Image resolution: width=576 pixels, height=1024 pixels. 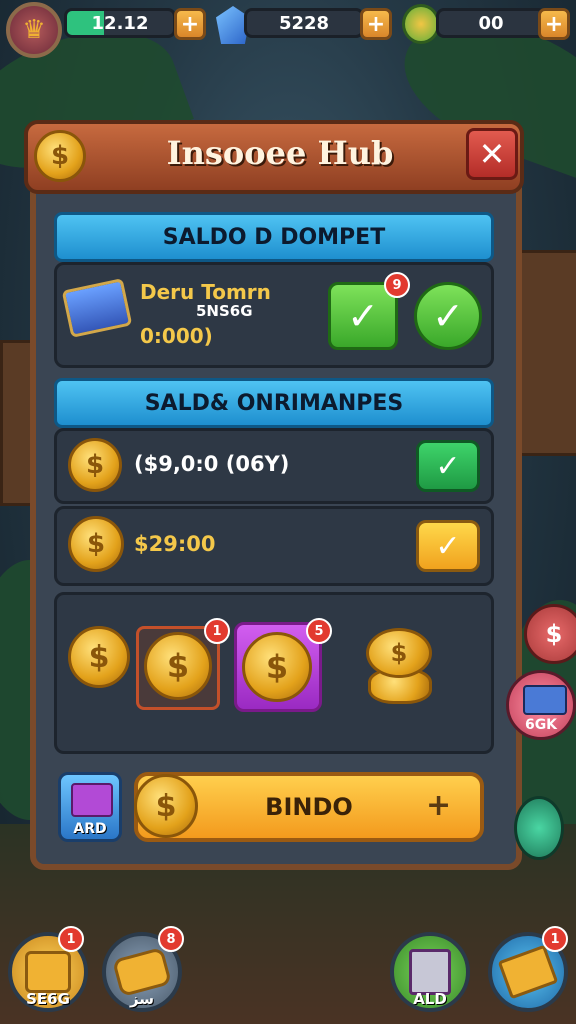 I want to click on dollar-side-button: $, so click(x=550, y=634).